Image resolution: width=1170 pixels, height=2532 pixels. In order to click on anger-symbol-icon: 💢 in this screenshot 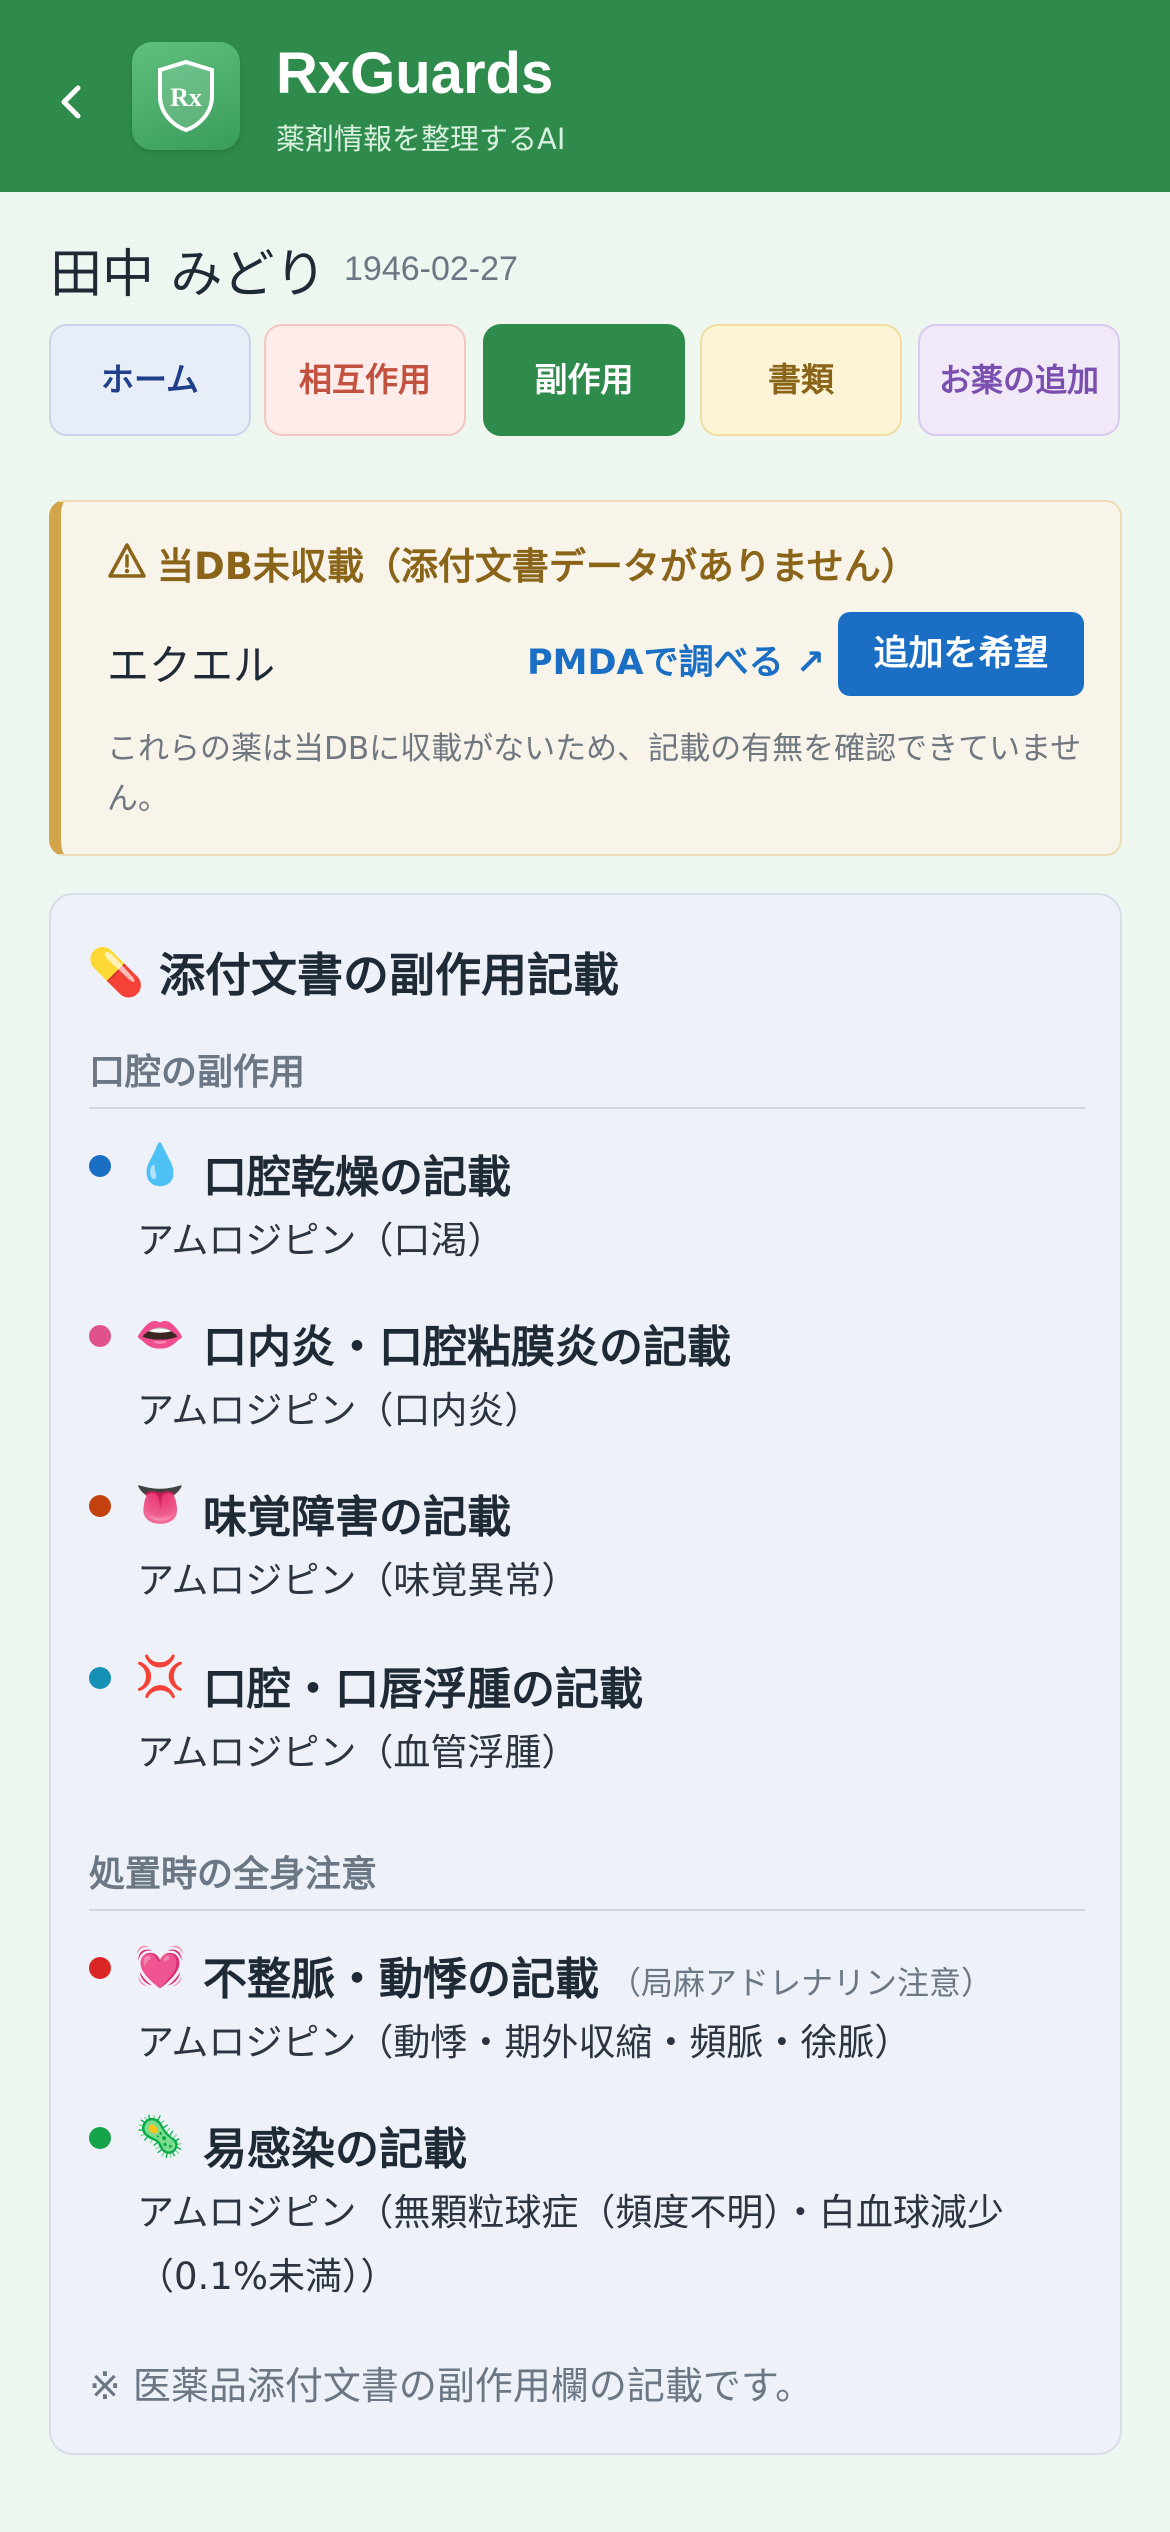, I will do `click(160, 1677)`.